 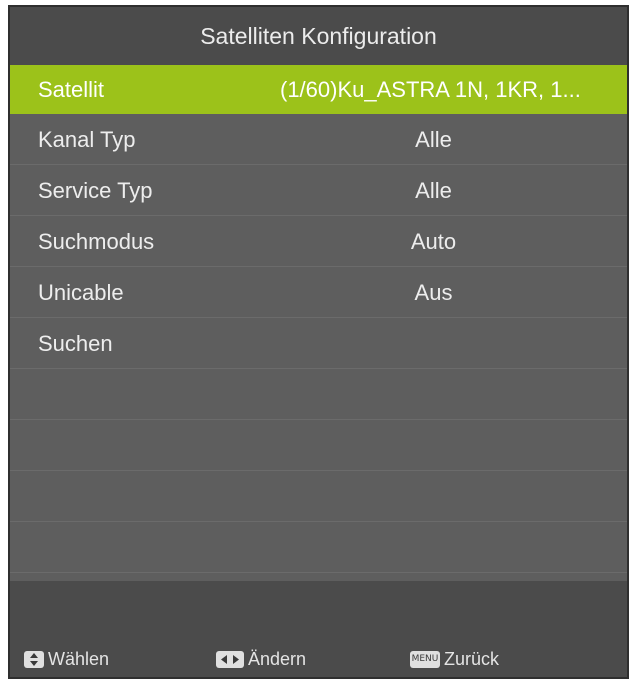 What do you see at coordinates (34, 659) in the screenshot?
I see `up-down-key-icon` at bounding box center [34, 659].